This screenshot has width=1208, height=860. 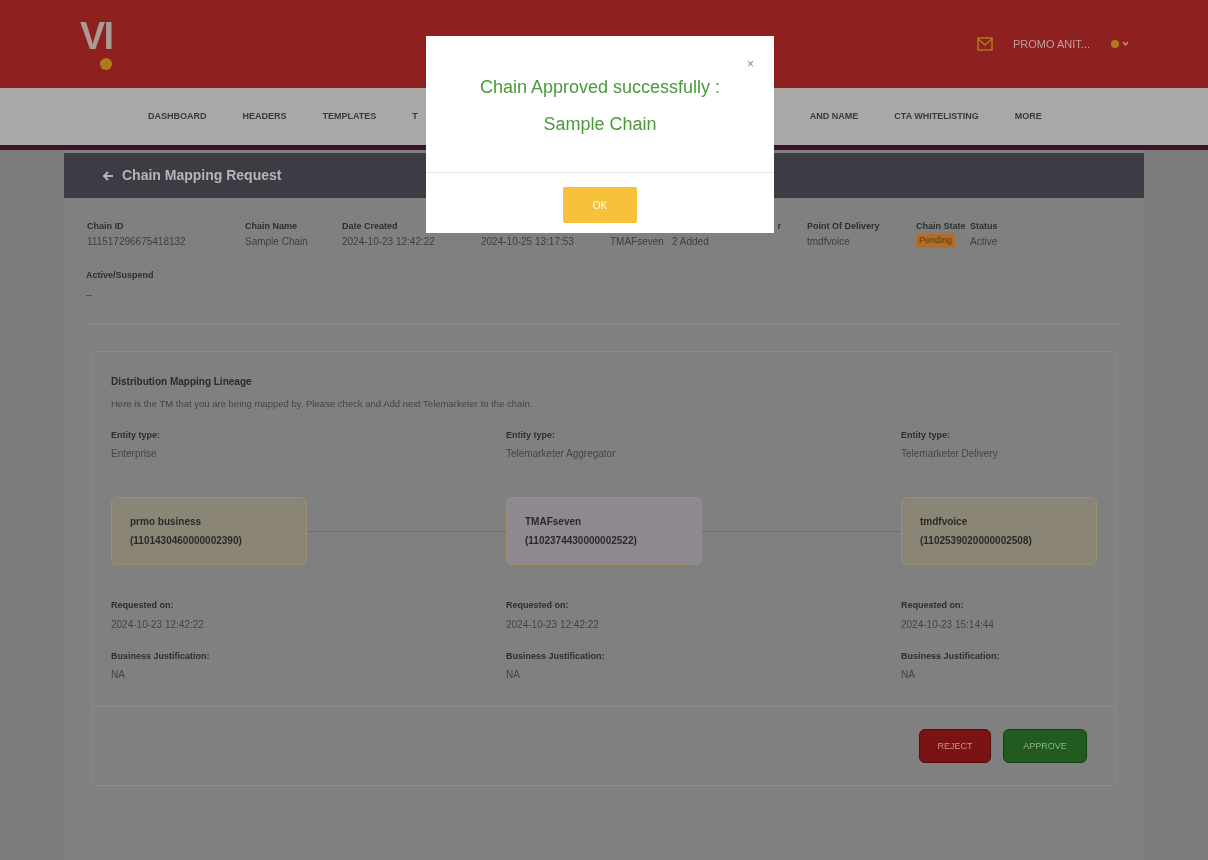 I want to click on detail-value: 2 Added, so click(x=691, y=242).